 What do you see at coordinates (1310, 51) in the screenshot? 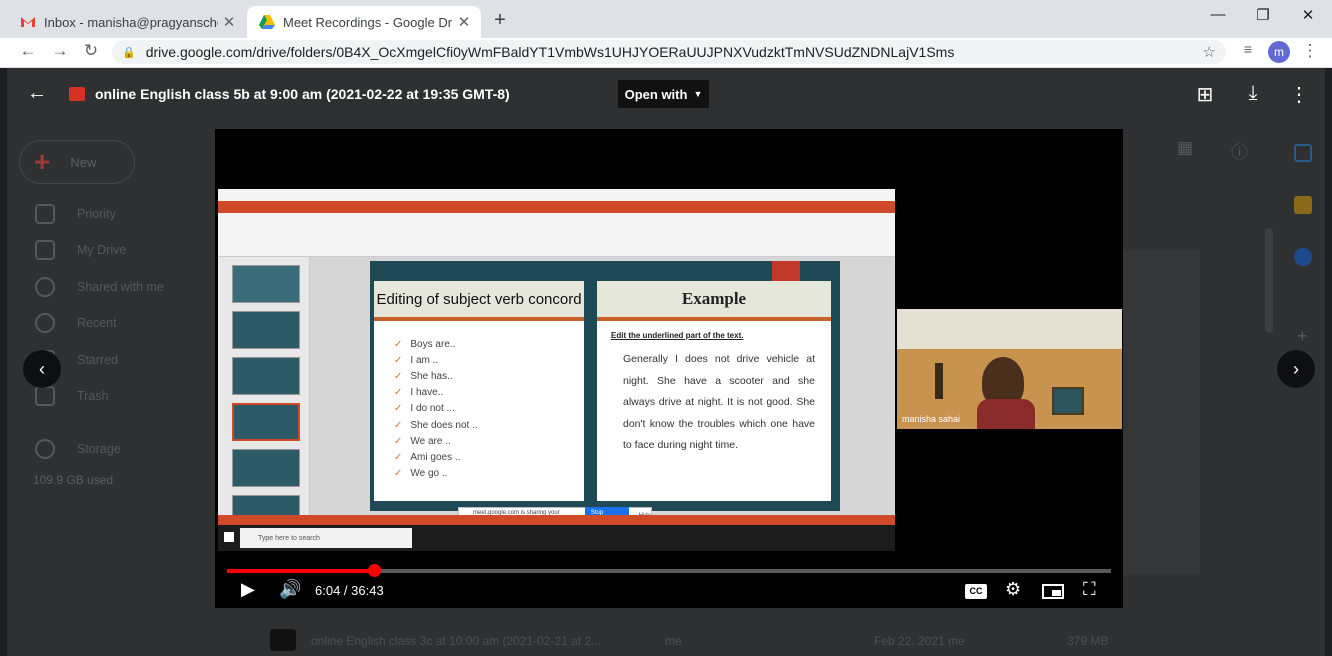
I see `chrome-menu-icon: ⋮` at bounding box center [1310, 51].